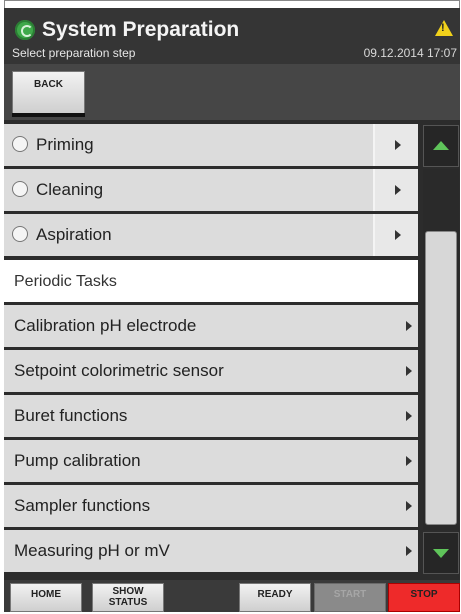 The height and width of the screenshot is (614, 461). What do you see at coordinates (82, 505) in the screenshot?
I see `list-item-label: Sampler functions` at bounding box center [82, 505].